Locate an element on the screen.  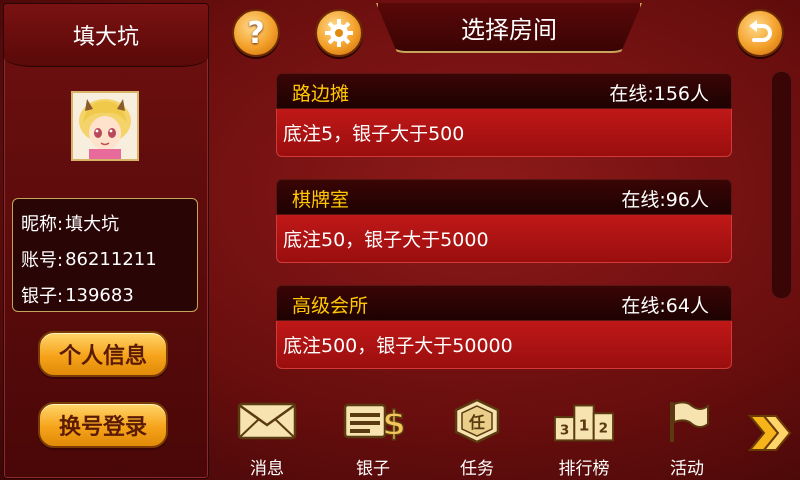
player-info-box: 昵称: 填大坑 账号: 86211211 银子: 139683 is located at coordinates (105, 255).